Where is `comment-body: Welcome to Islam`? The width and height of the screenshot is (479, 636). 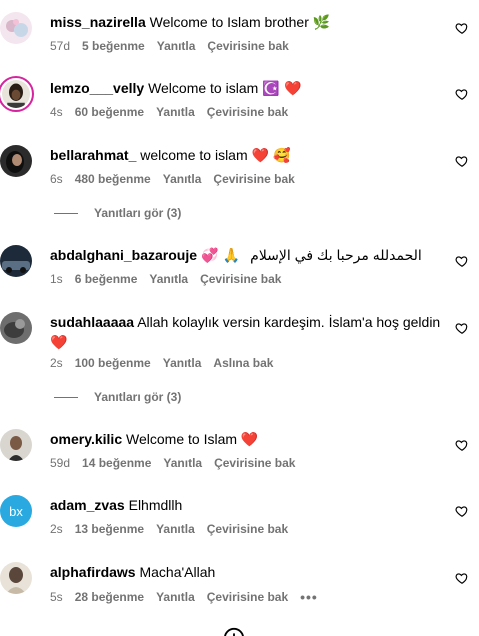 comment-body: Welcome to Islam is located at coordinates (182, 439).